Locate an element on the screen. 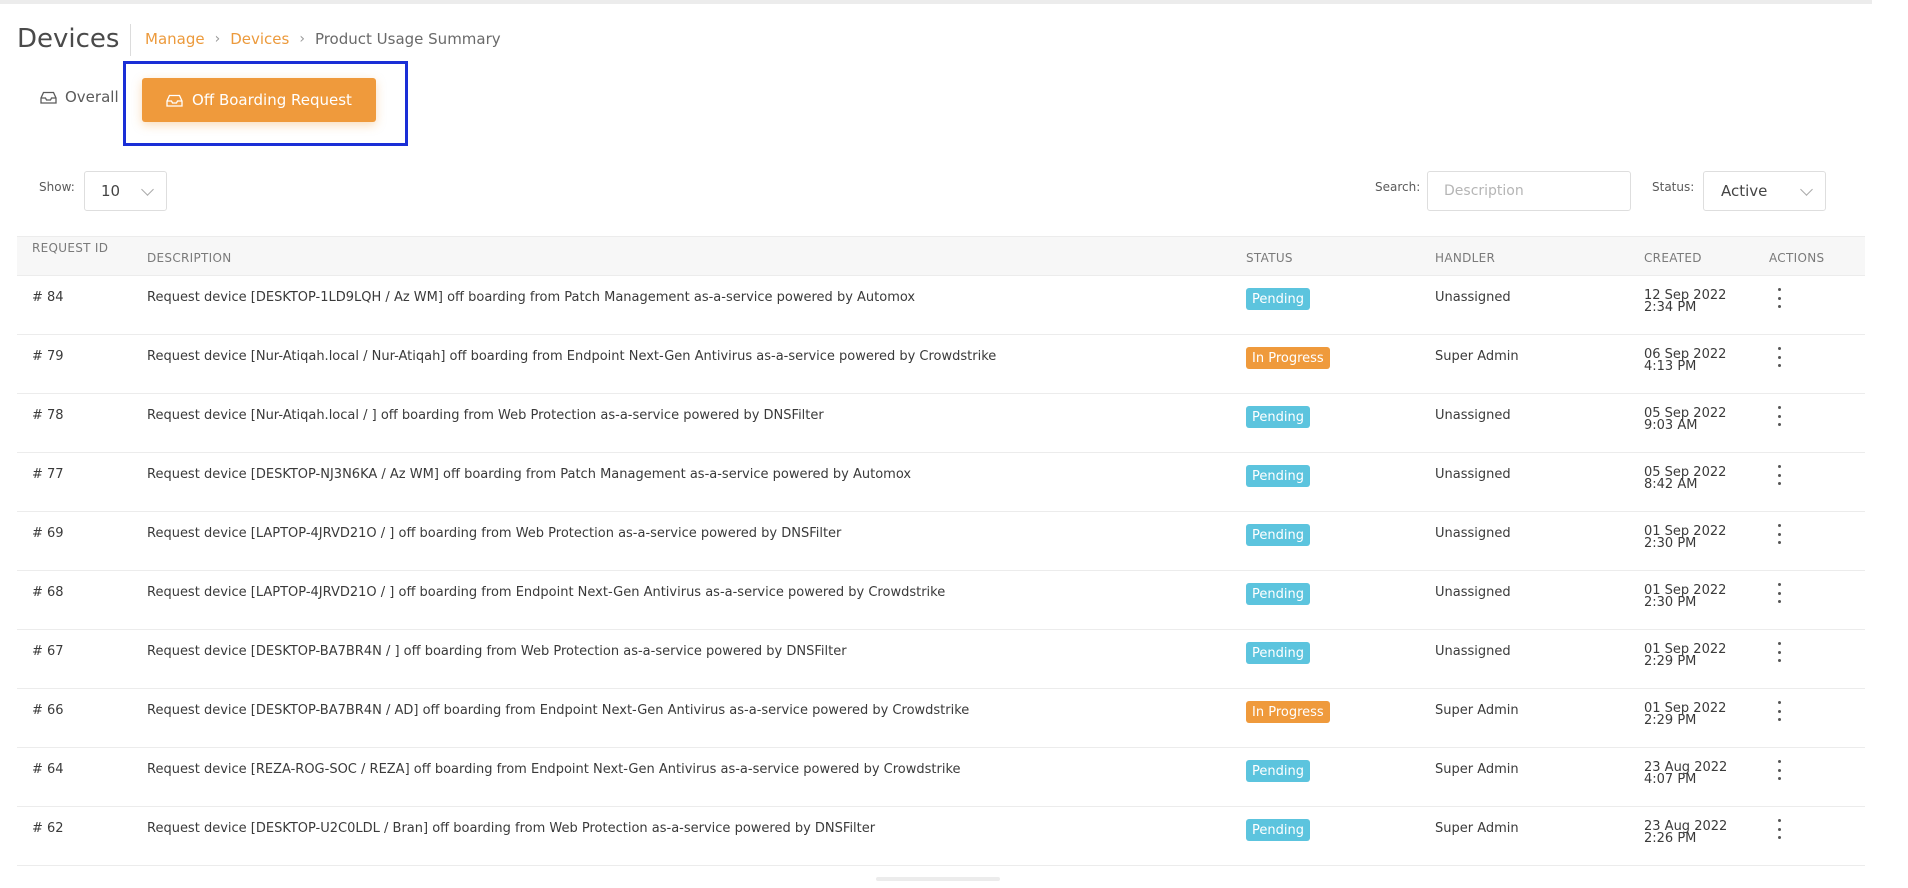  request-id: # 79 is located at coordinates (48, 356).